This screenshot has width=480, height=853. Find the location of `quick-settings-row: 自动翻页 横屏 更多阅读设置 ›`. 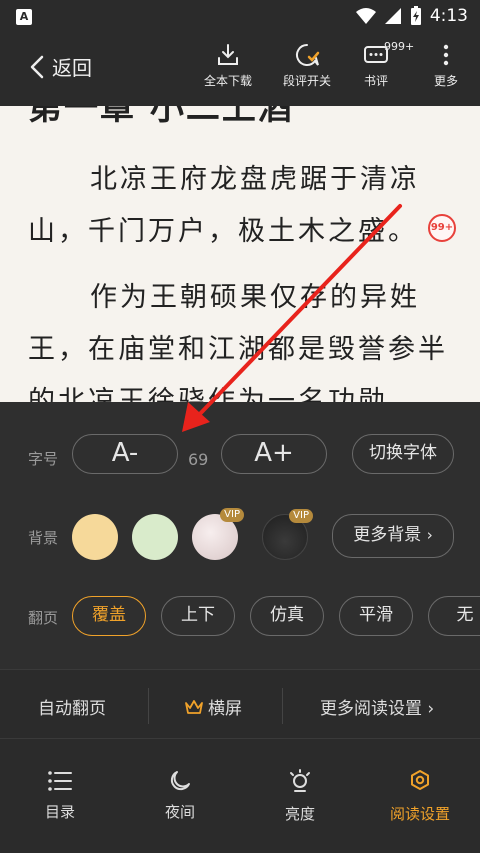

quick-settings-row: 自动翻页 横屏 更多阅读设置 › is located at coordinates (240, 704).